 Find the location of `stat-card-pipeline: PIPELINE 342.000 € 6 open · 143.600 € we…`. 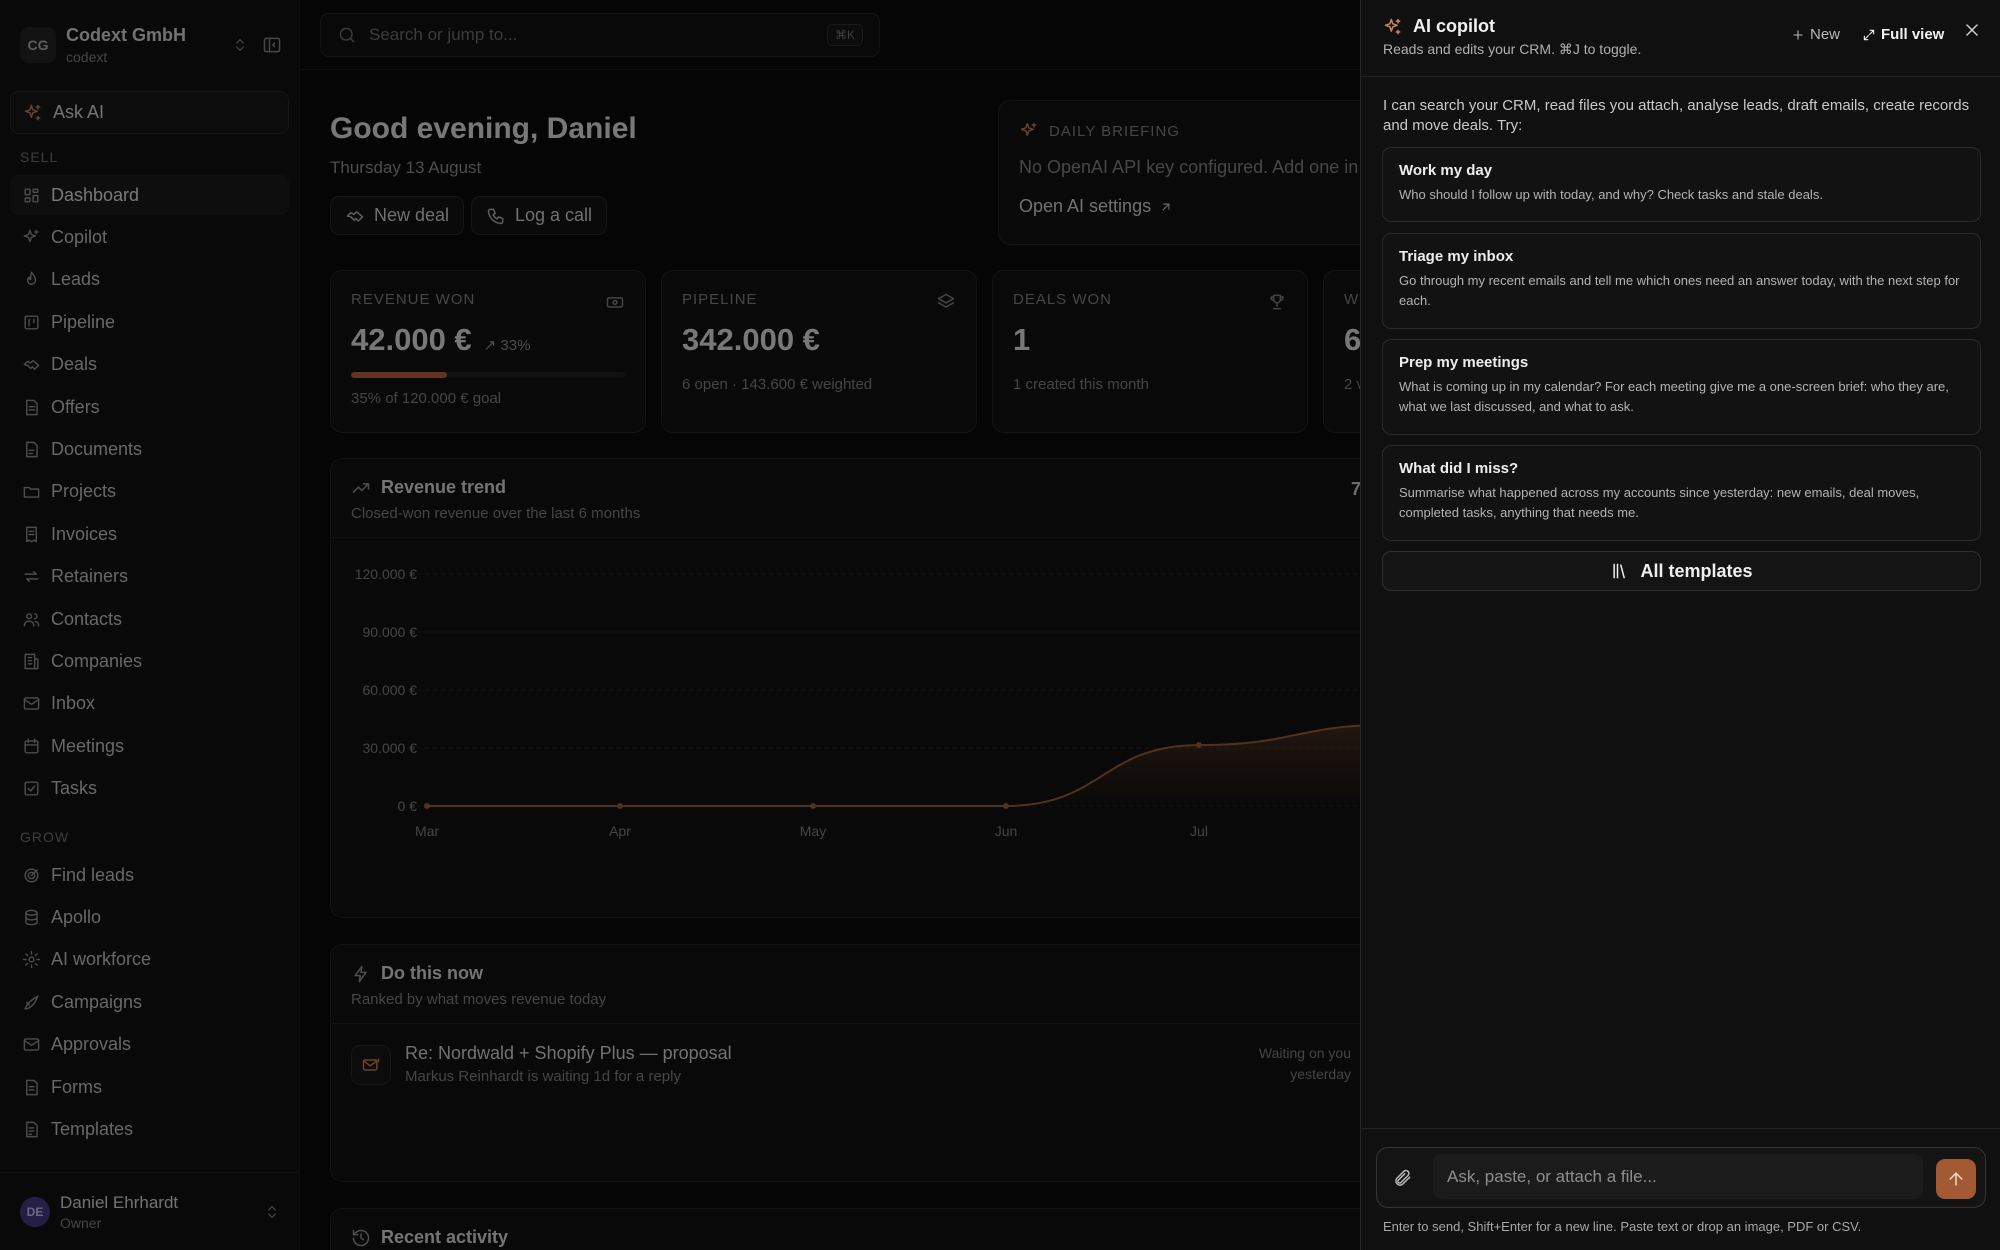

stat-card-pipeline: PIPELINE 342.000 € 6 open · 143.600 € we… is located at coordinates (819, 351).